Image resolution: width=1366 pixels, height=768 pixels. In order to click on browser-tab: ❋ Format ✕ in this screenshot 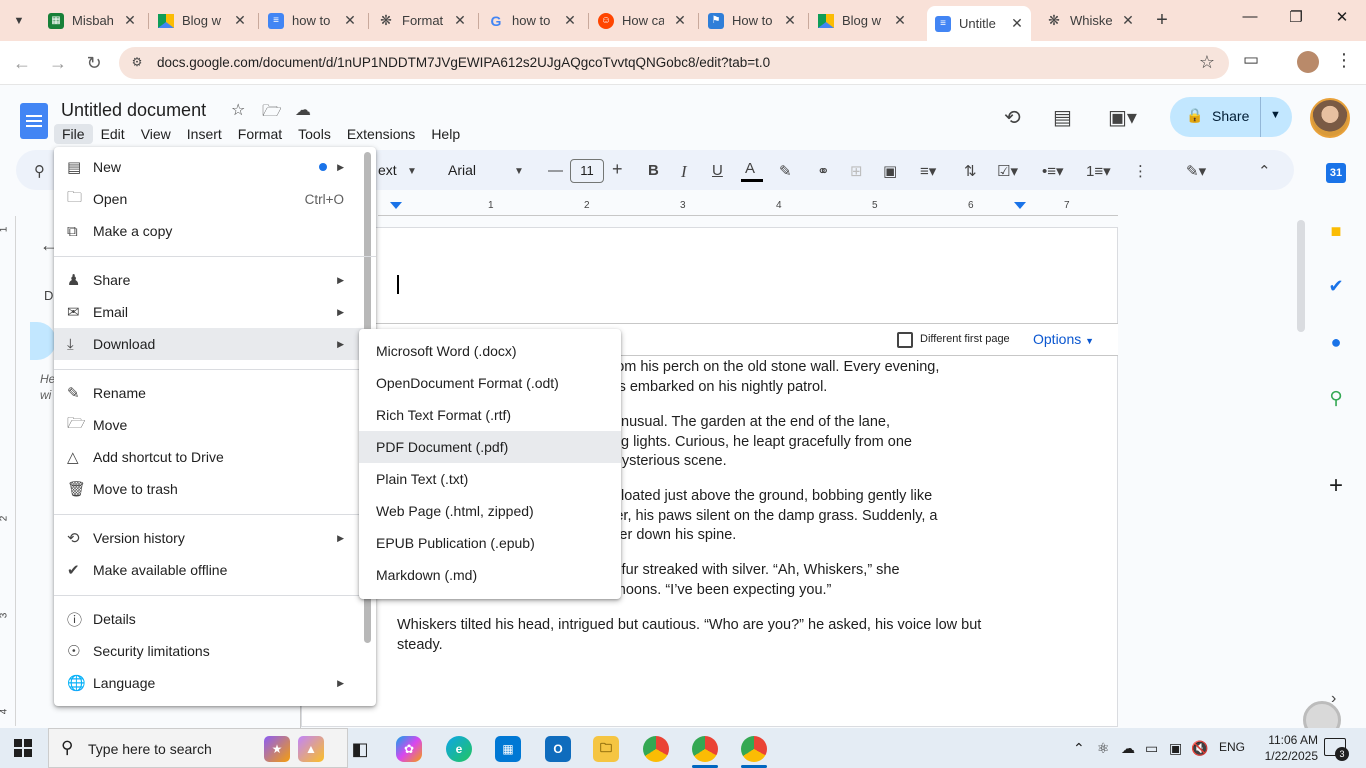, I will do `click(419, 20)`.